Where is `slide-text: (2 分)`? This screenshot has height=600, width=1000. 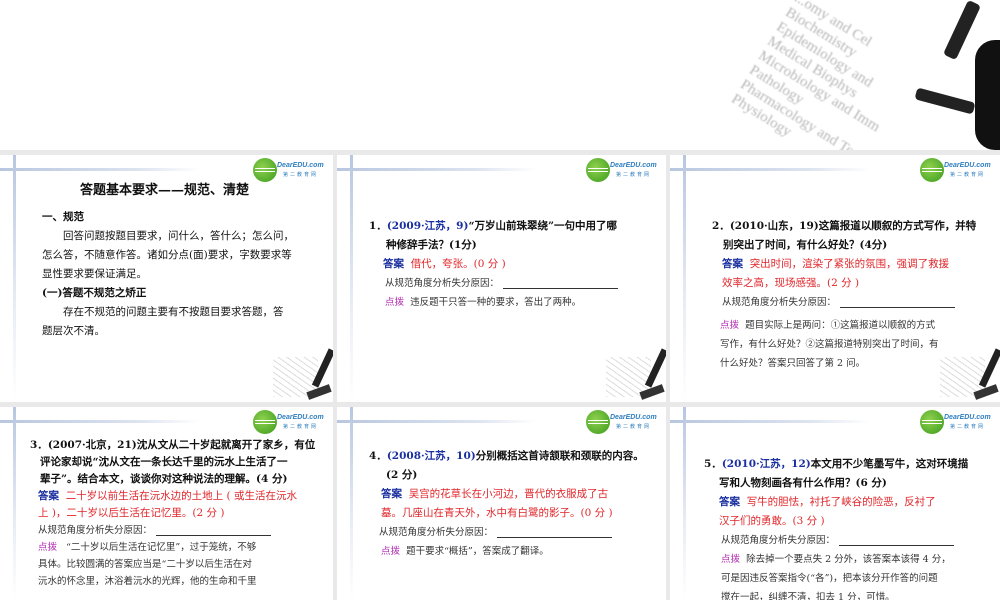
slide-text: (2 分) is located at coordinates (402, 475).